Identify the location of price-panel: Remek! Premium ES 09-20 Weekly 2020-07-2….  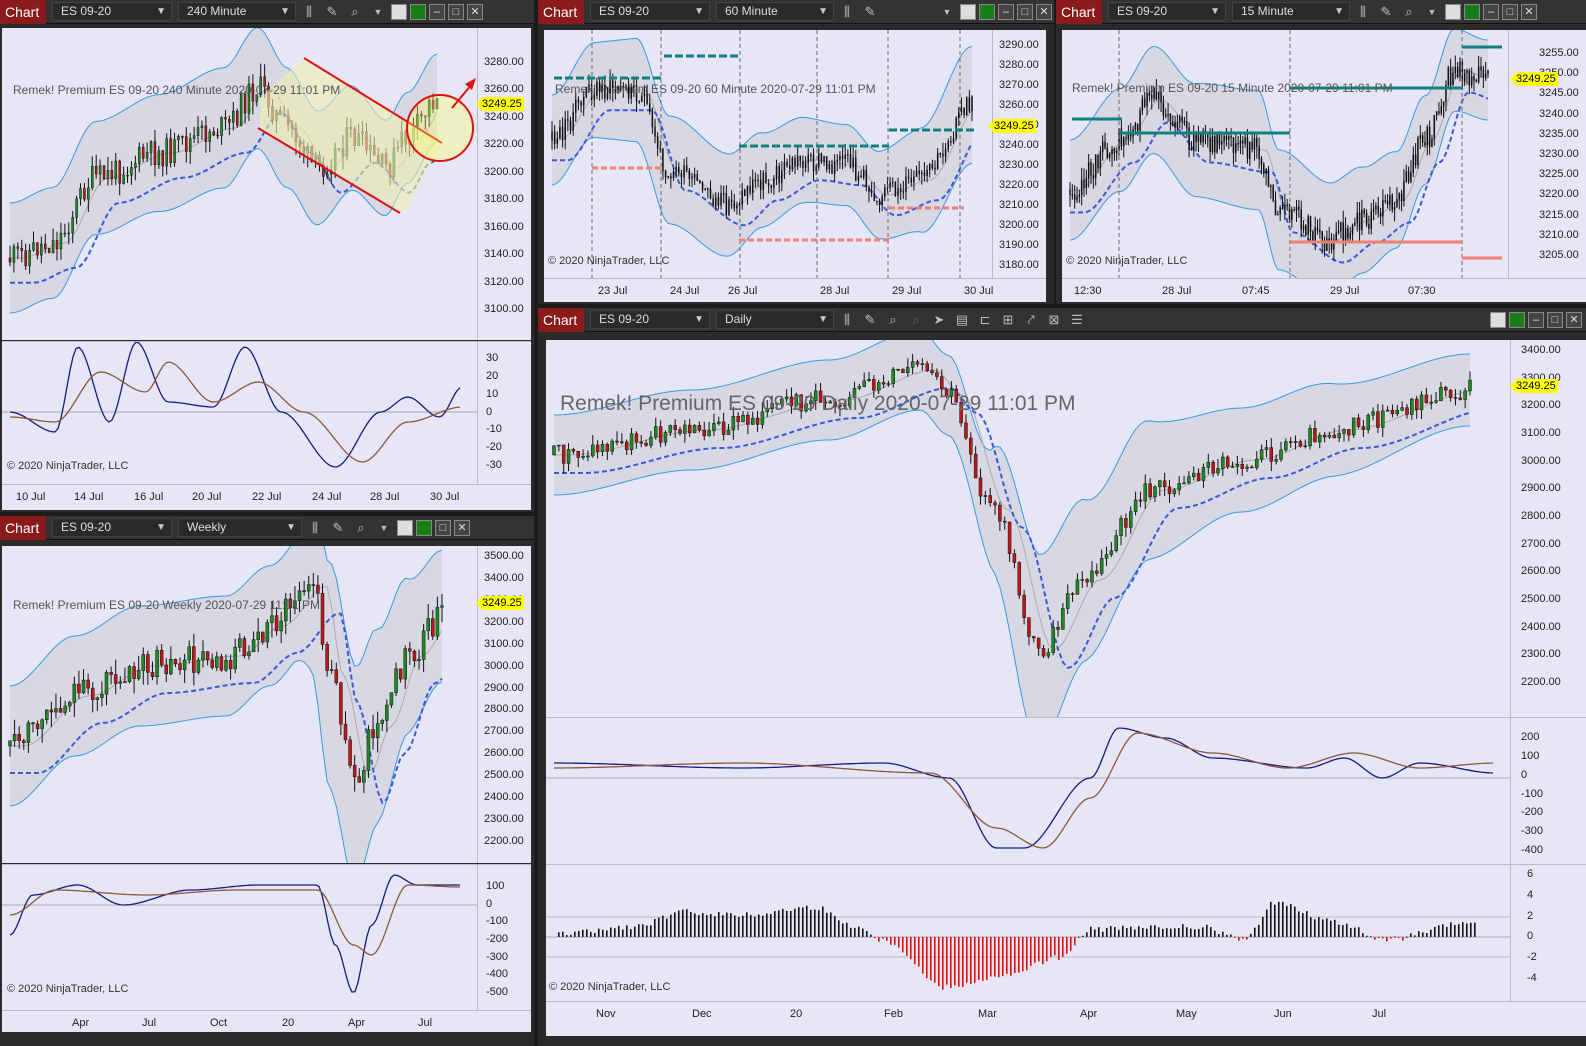
(239, 704).